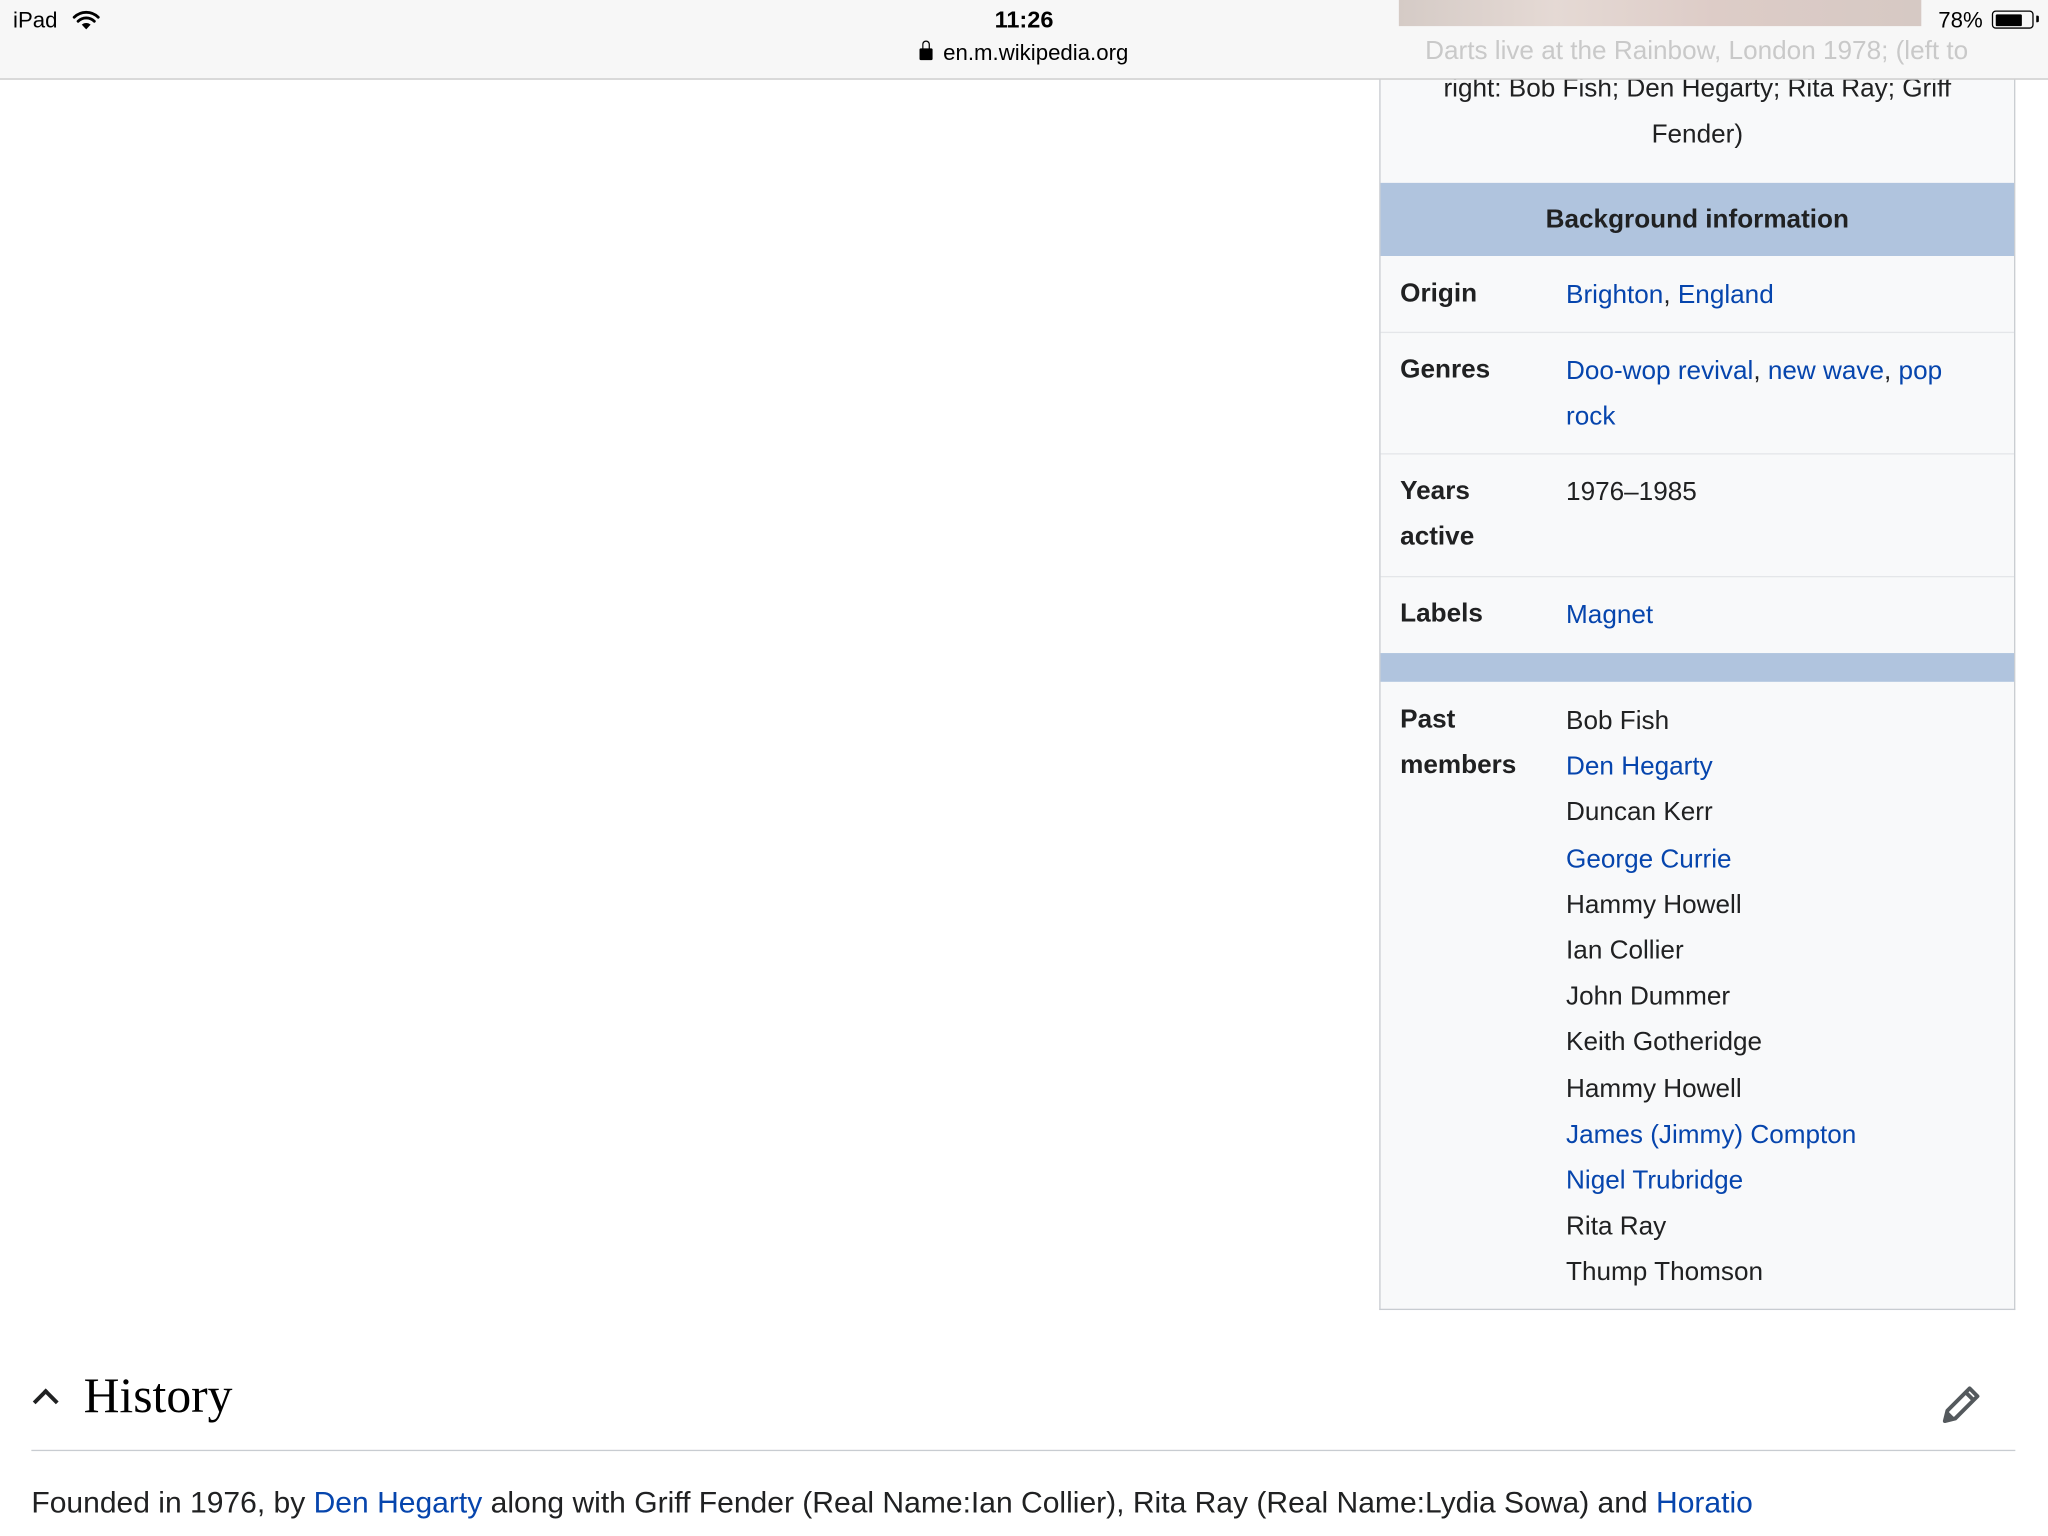 This screenshot has height=1536, width=2048. I want to click on infobox-header: Background information, so click(1697, 219).